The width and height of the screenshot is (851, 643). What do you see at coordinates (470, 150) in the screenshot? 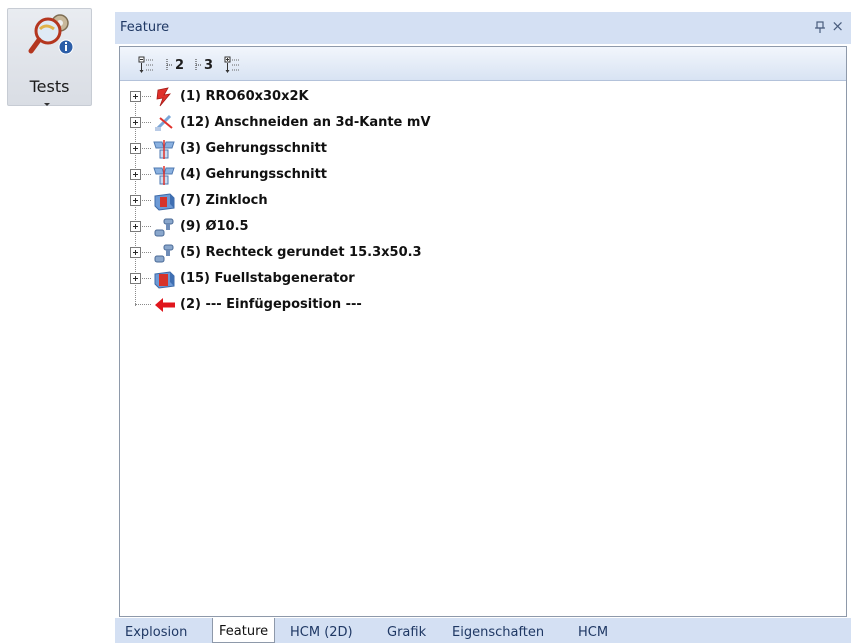
I see `tree-item: (3) Gehrungsschnitt` at bounding box center [470, 150].